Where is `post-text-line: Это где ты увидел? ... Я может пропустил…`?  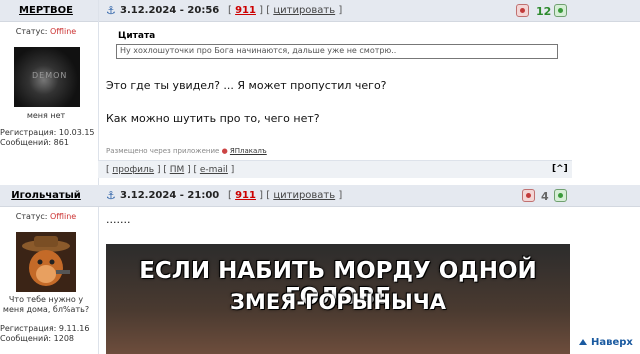
post-text-line: Это где ты увидел? ... Я может пропустил… is located at coordinates (246, 85).